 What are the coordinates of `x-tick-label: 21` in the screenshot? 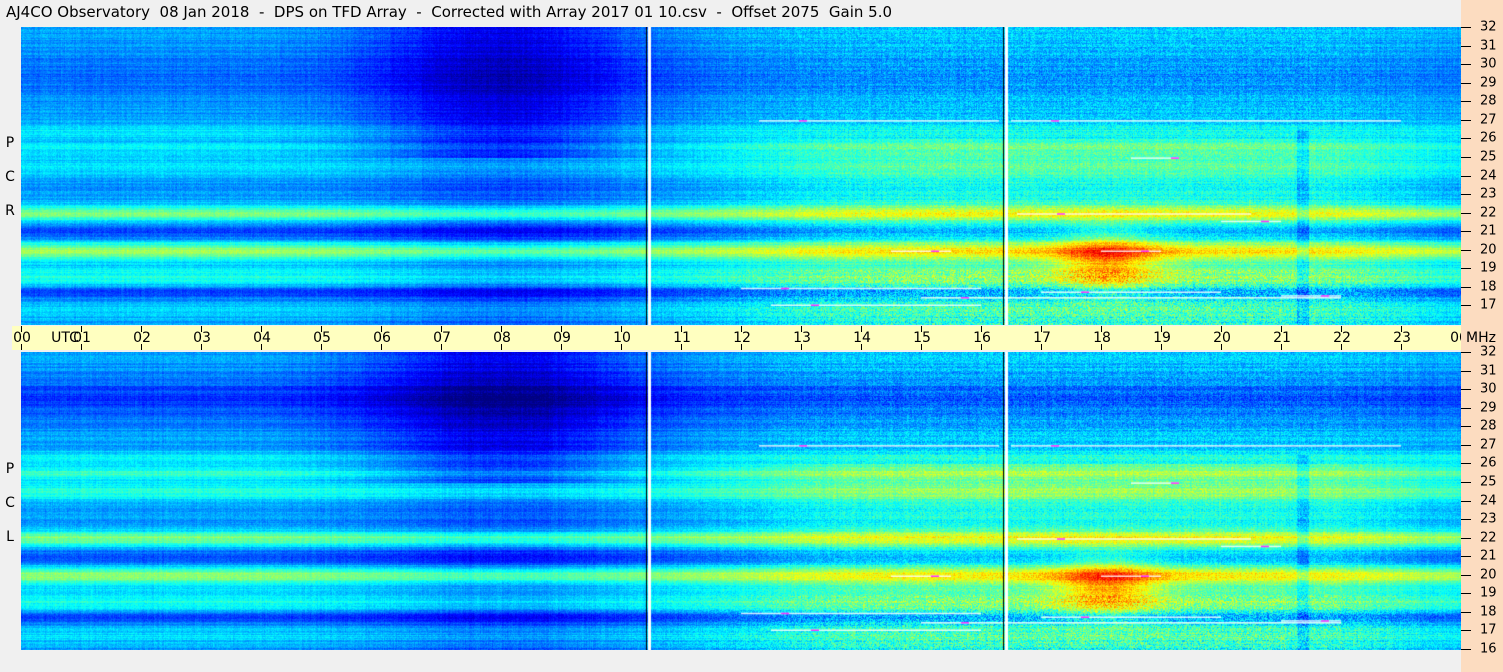 It's located at (1282, 338).